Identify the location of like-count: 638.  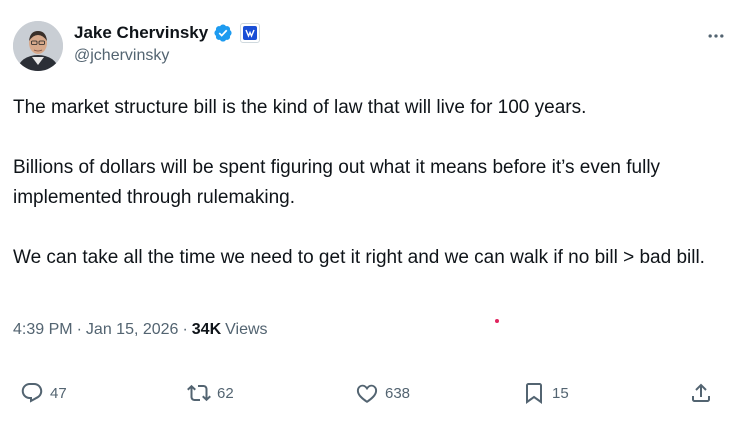
(398, 393).